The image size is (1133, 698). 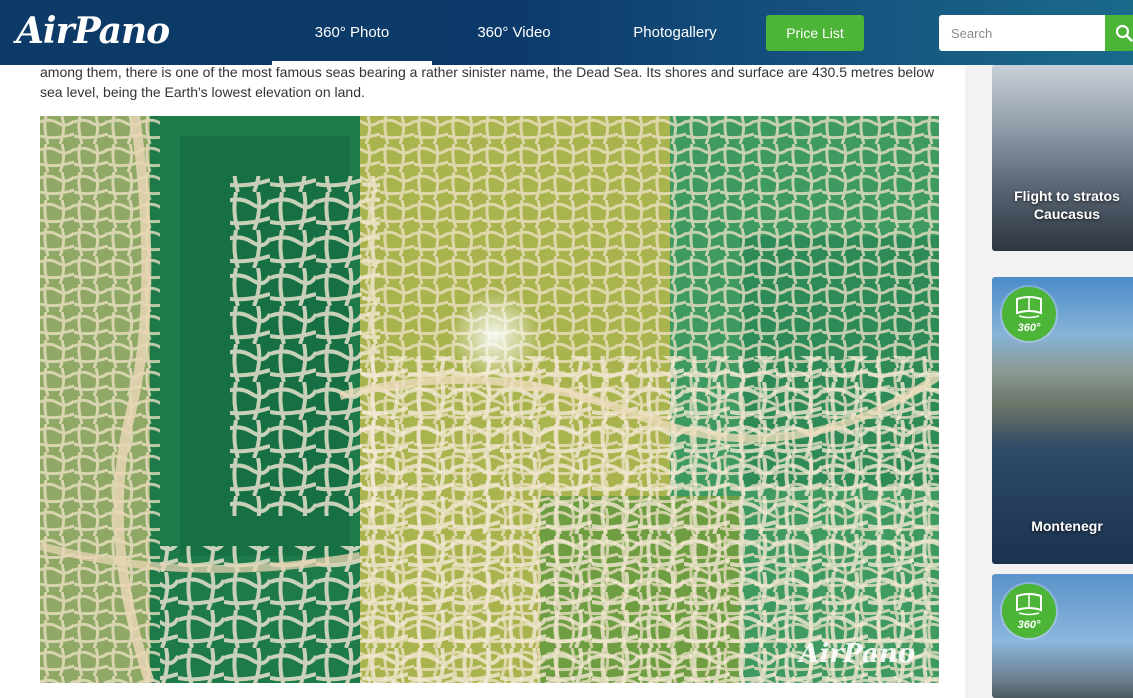 I want to click on nav-photogallery: Photogallery, so click(x=675, y=32).